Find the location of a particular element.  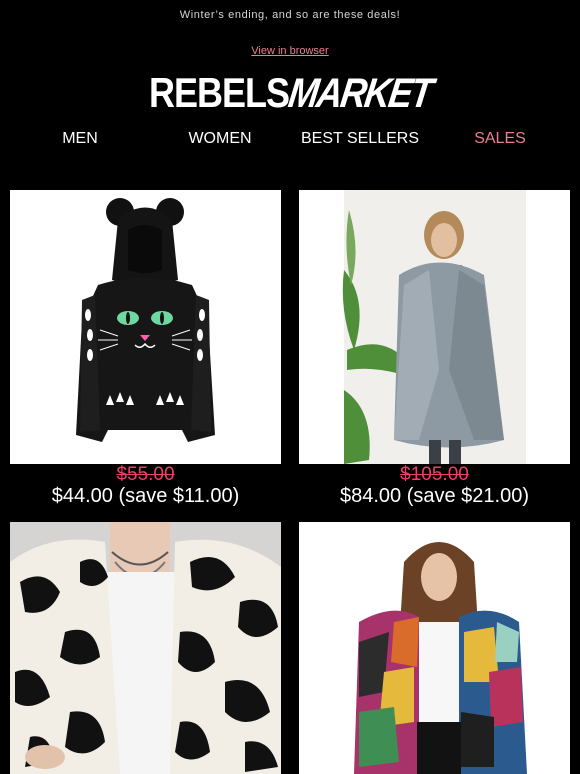

original-price: $55.00 is located at coordinates (145, 474).